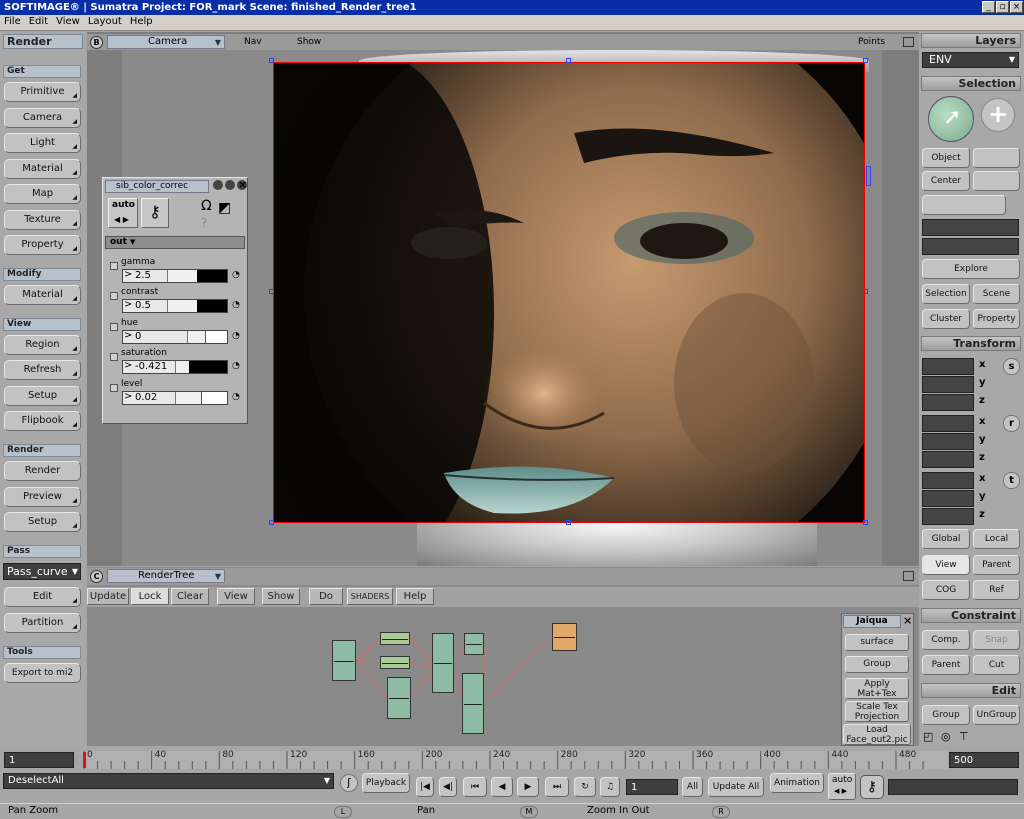 The height and width of the screenshot is (819, 1024). I want to click on prev-key-icon: ◀|, so click(448, 787).